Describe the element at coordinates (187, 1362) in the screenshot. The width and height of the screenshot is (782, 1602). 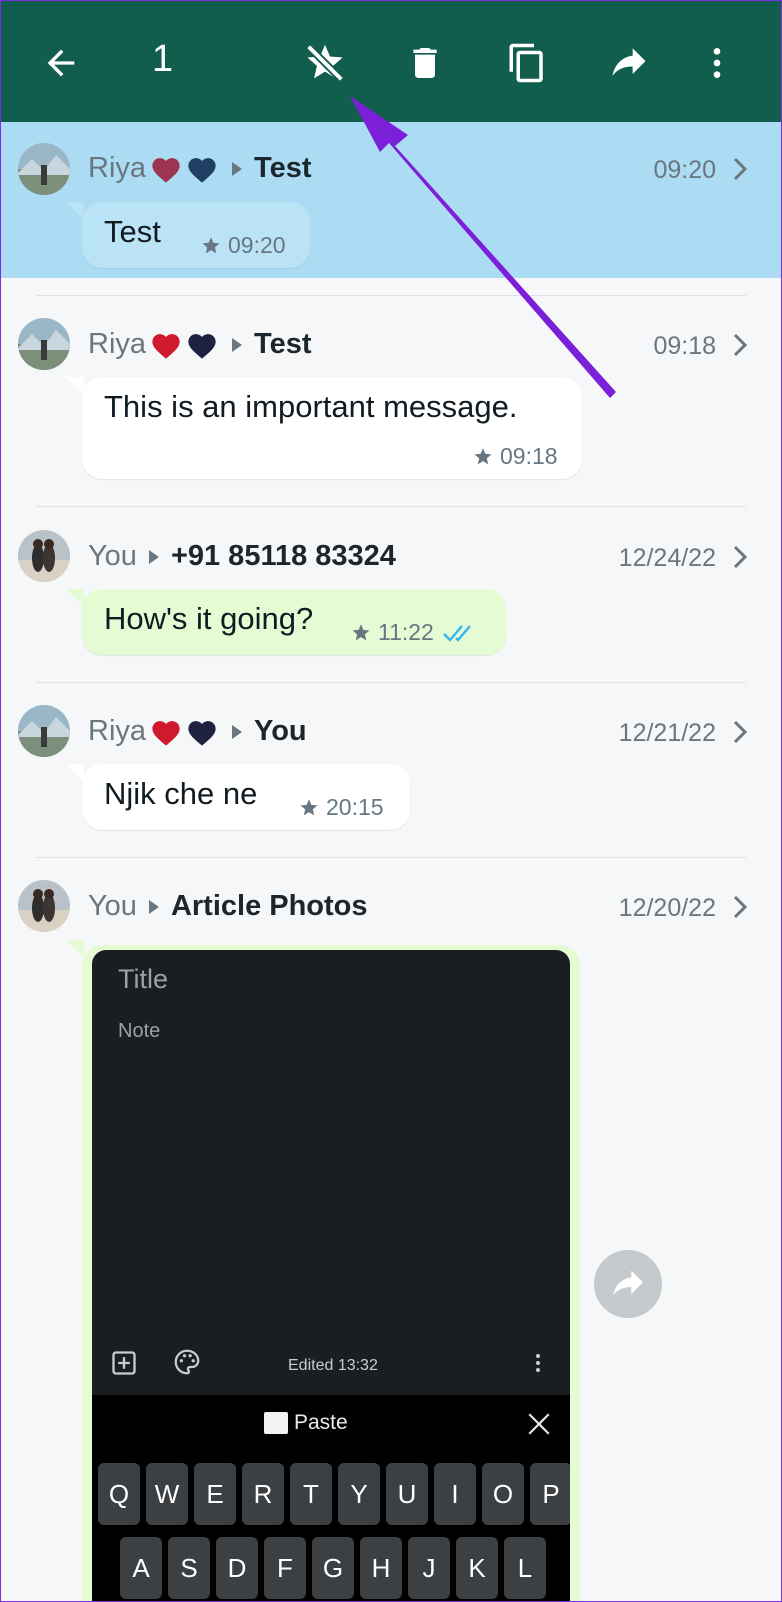
I see `palette-icon` at that location.